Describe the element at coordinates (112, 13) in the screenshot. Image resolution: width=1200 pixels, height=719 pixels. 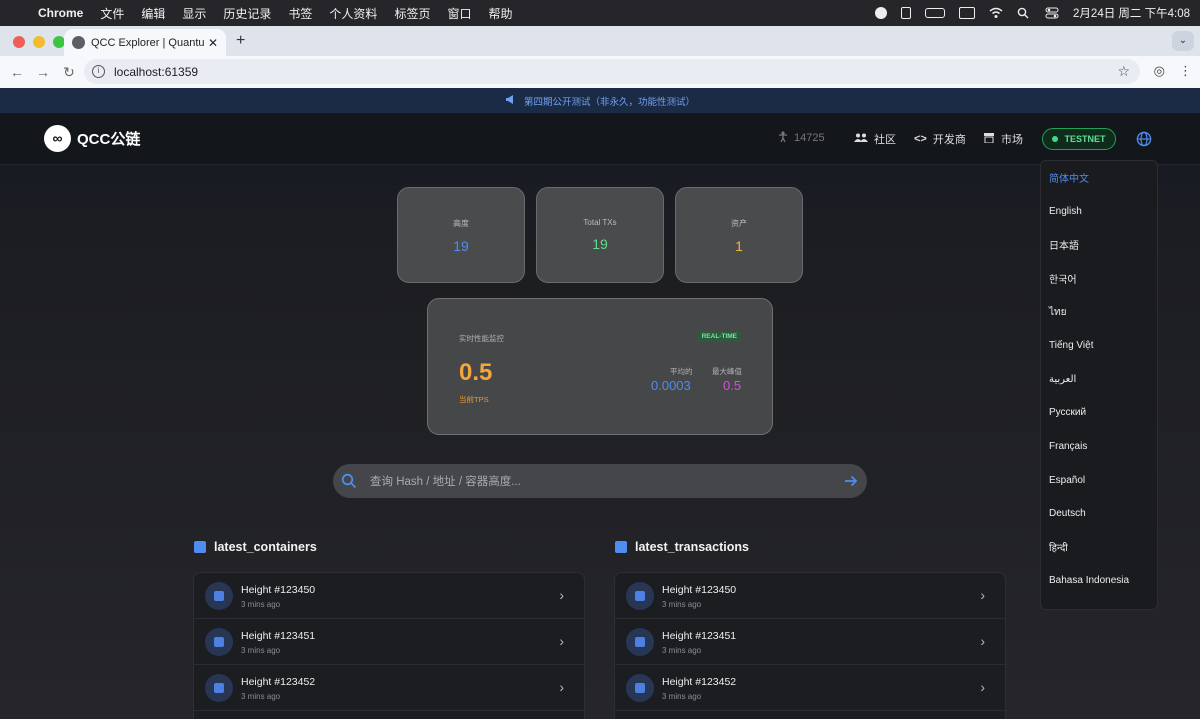
I see `menu-file: 文件` at that location.